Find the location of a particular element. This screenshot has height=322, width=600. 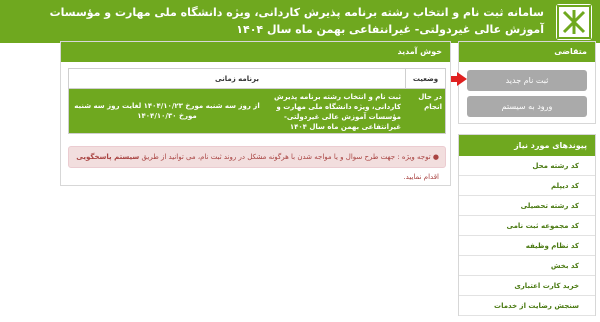

support-link: سیستم پاسخگویی is located at coordinates (107, 157).